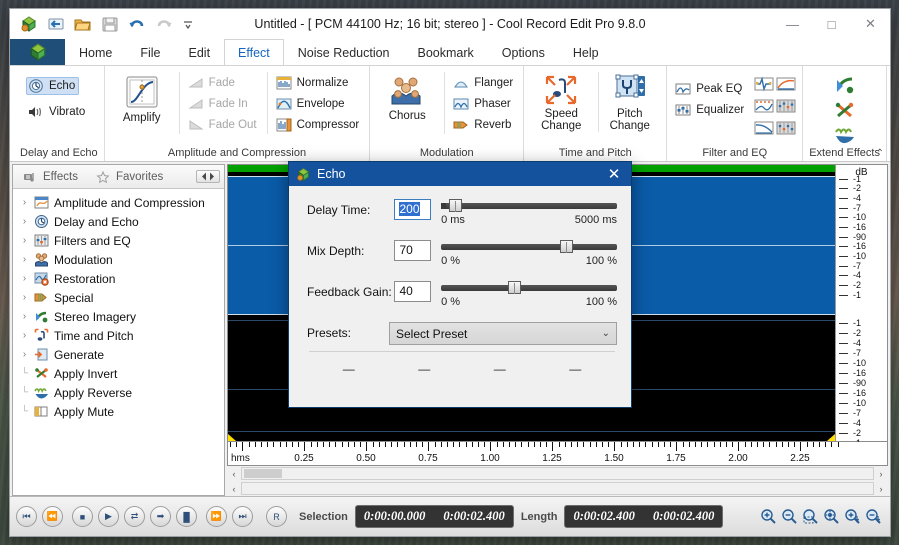  I want to click on dialog-button-1: —, so click(349, 369).